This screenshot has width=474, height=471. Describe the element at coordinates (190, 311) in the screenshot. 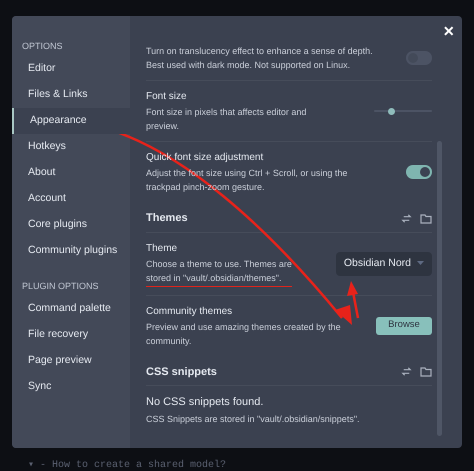

I see `setting-title: Community themes` at that location.